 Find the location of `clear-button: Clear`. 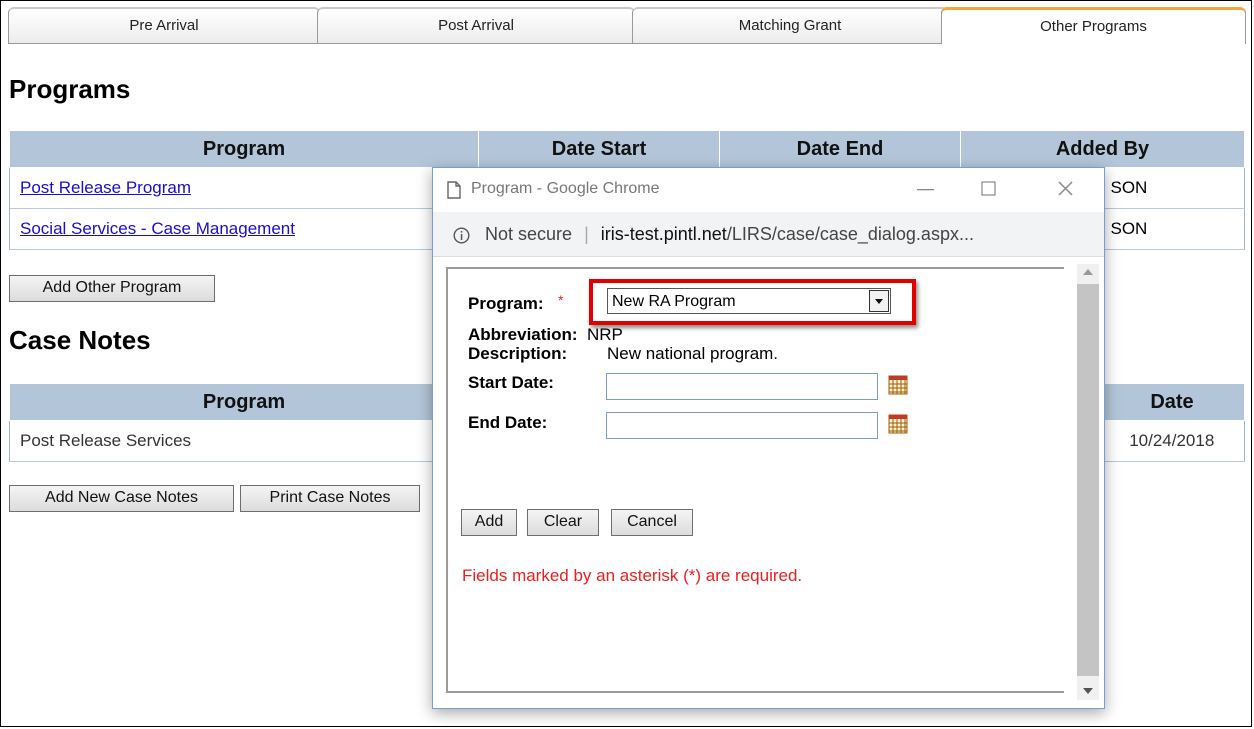

clear-button: Clear is located at coordinates (563, 522).